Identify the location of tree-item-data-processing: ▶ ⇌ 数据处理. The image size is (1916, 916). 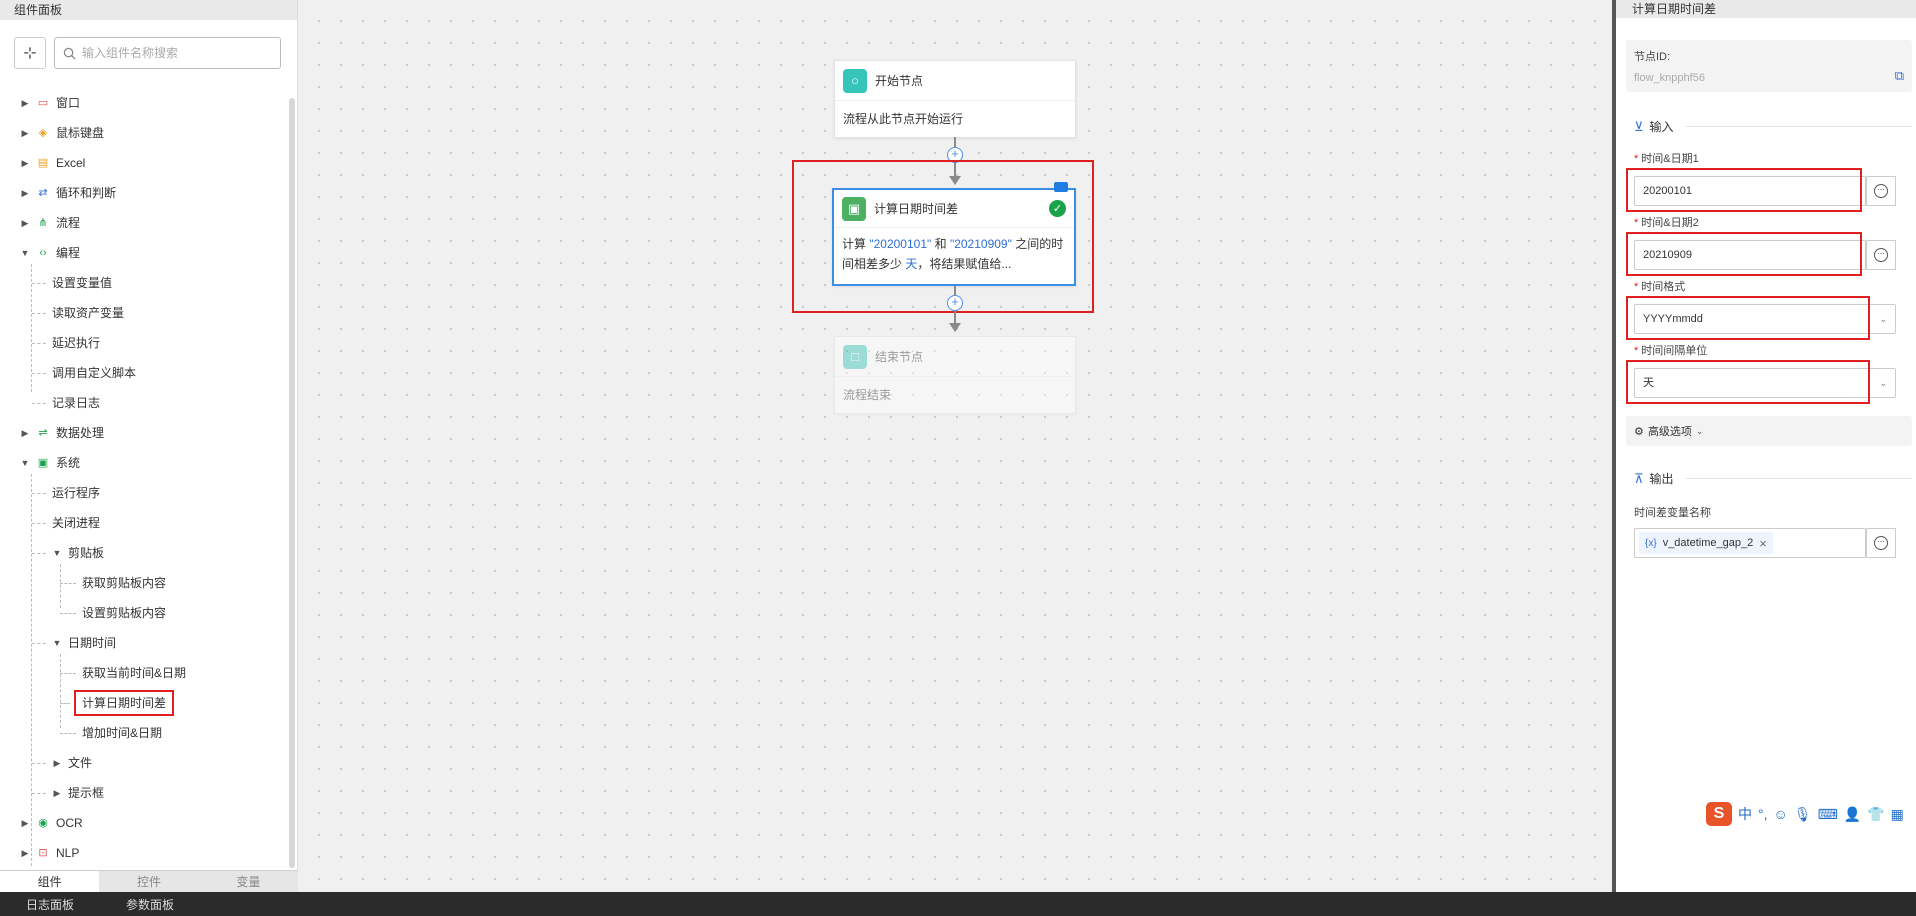
(62, 433).